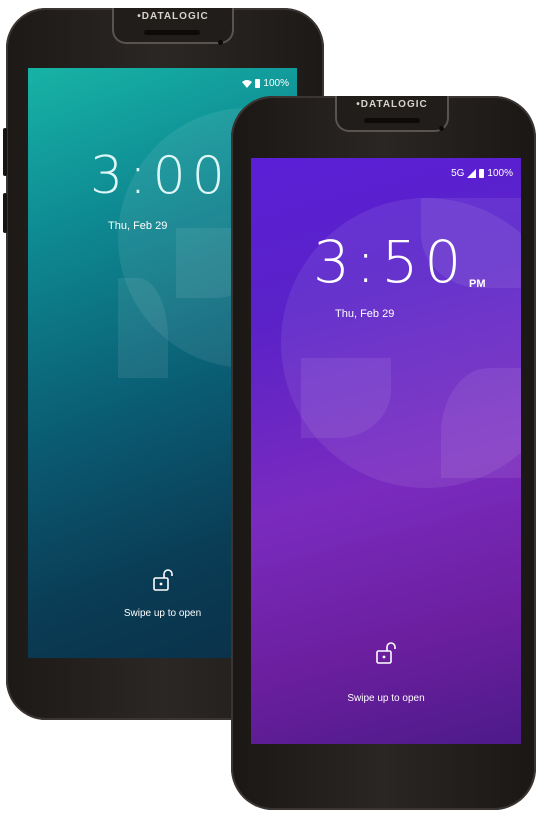 This screenshot has height=813, width=536. What do you see at coordinates (472, 173) in the screenshot?
I see `signal-icon` at bounding box center [472, 173].